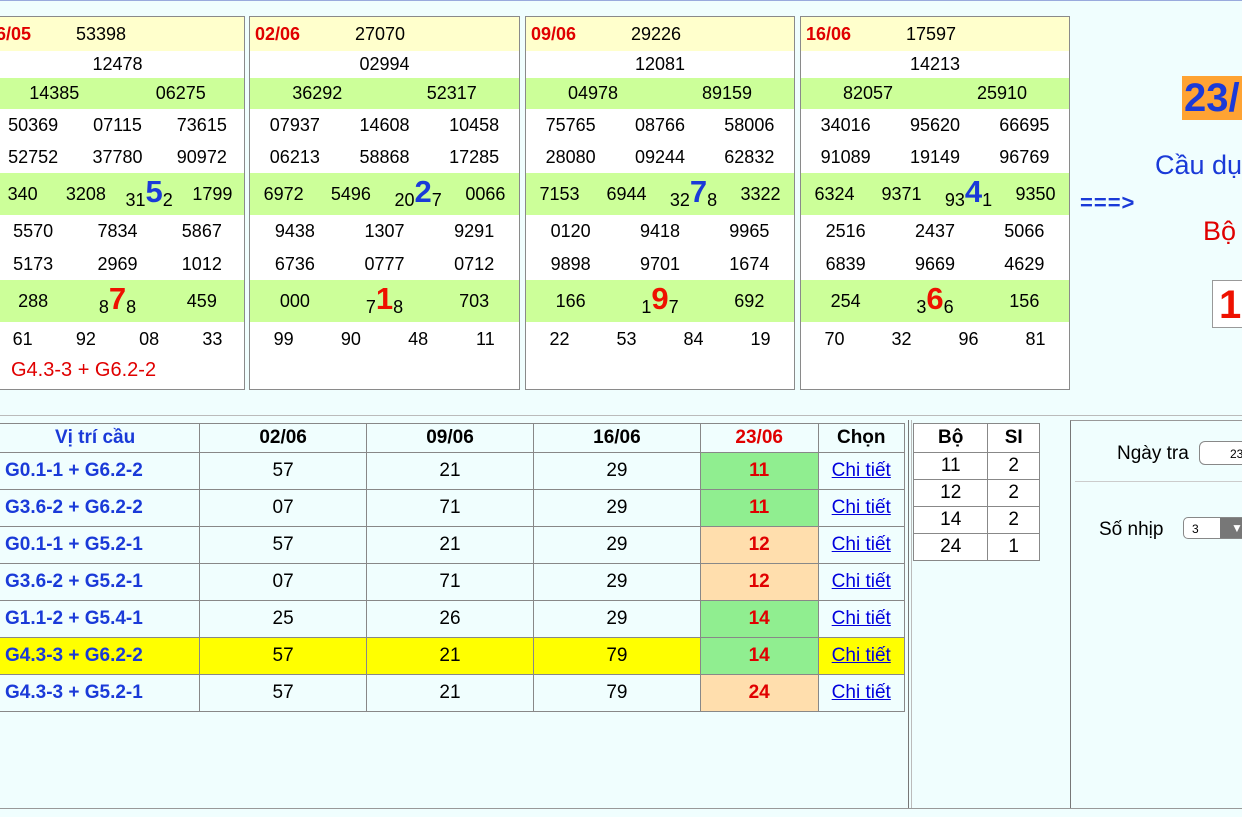 Image resolution: width=1242 pixels, height=817 pixels. What do you see at coordinates (485, 193) in the screenshot?
I see `prize-4-d: 0066` at bounding box center [485, 193].